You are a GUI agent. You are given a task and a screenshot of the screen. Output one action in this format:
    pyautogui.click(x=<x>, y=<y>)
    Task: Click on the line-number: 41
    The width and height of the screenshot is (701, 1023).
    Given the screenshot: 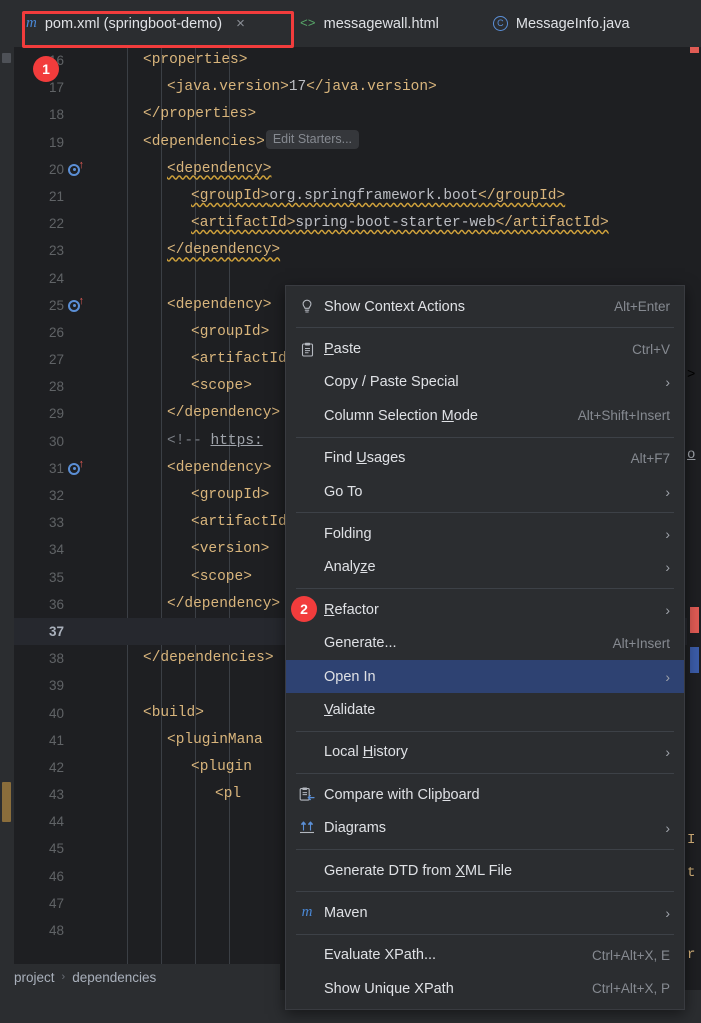 What is the action you would take?
    pyautogui.click(x=56, y=740)
    